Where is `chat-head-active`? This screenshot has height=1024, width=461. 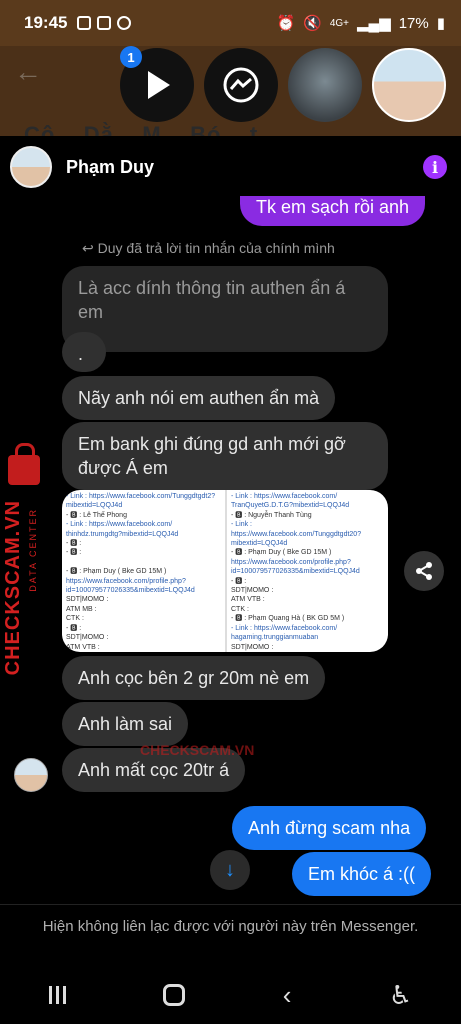 chat-head-active is located at coordinates (409, 85).